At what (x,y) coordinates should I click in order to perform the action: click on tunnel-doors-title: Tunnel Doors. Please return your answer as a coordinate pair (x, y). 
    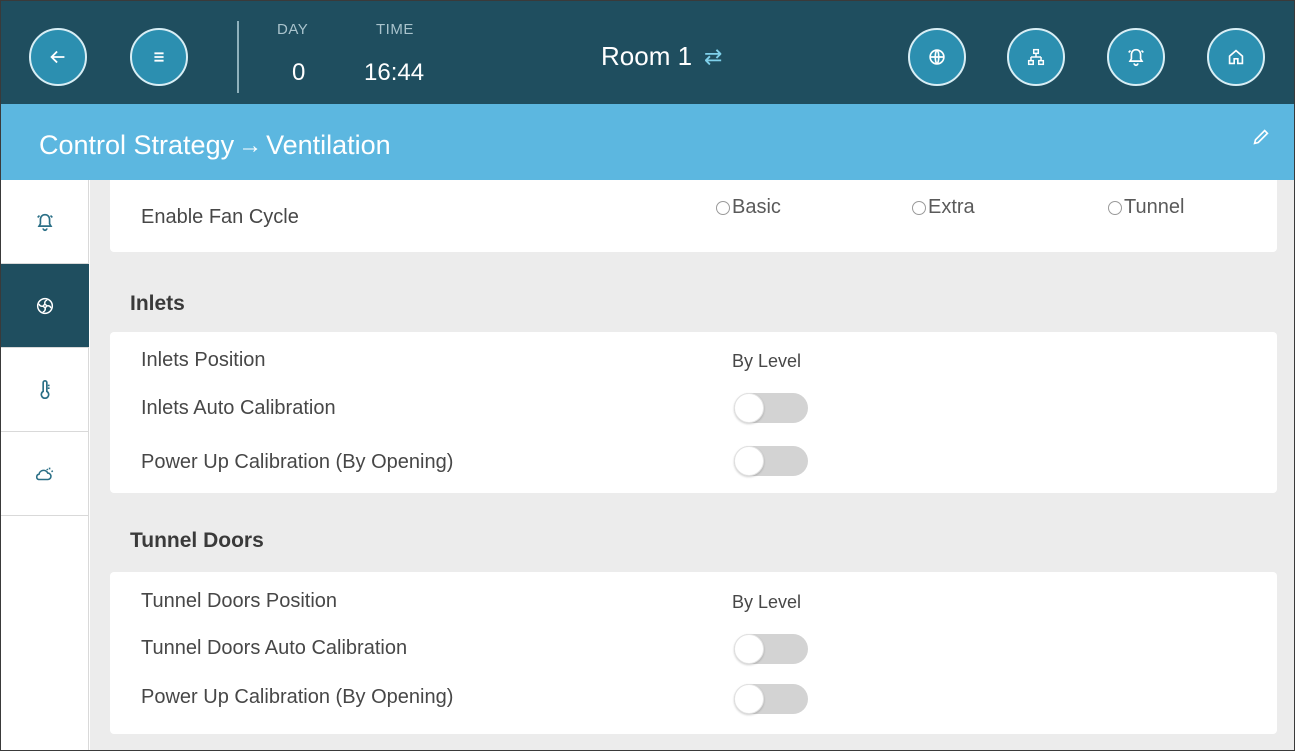
    Looking at the image, I should click on (197, 540).